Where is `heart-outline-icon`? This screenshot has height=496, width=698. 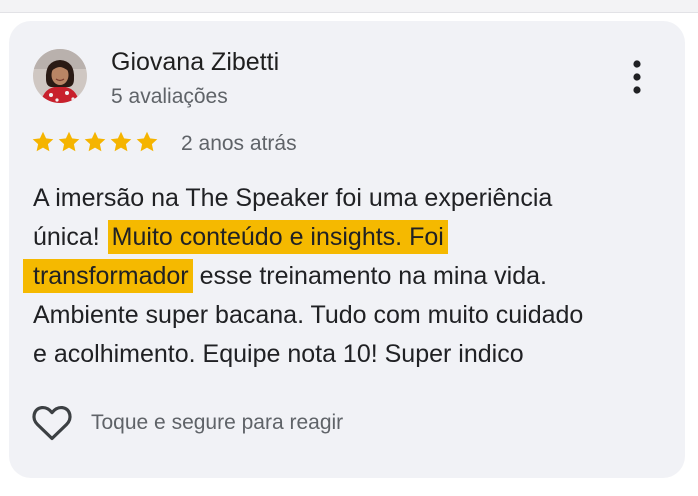
heart-outline-icon is located at coordinates (52, 423).